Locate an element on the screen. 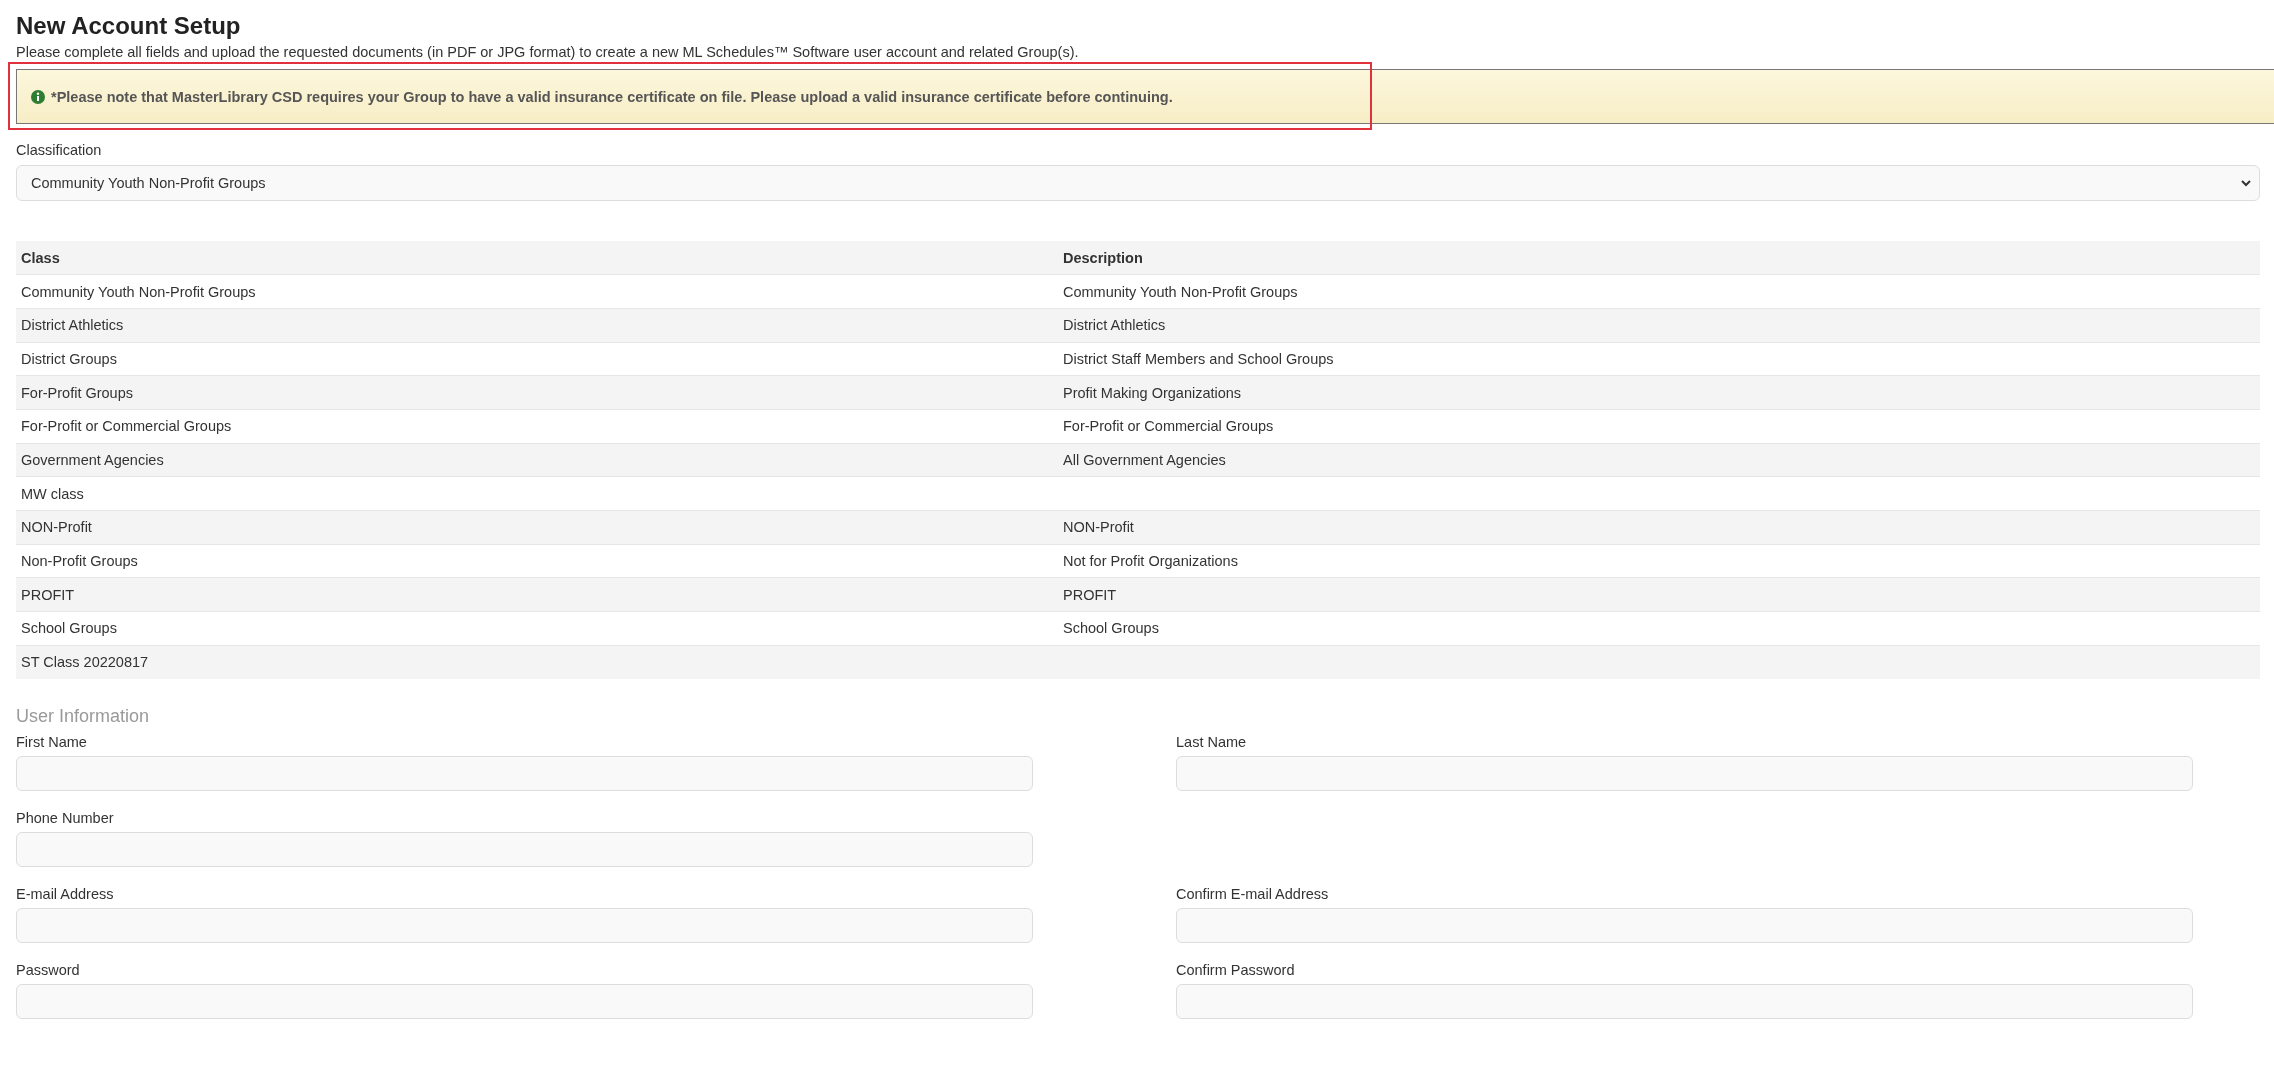 The image size is (2274, 1076). field-label: Confirm E-mail Address is located at coordinates (1253, 894).